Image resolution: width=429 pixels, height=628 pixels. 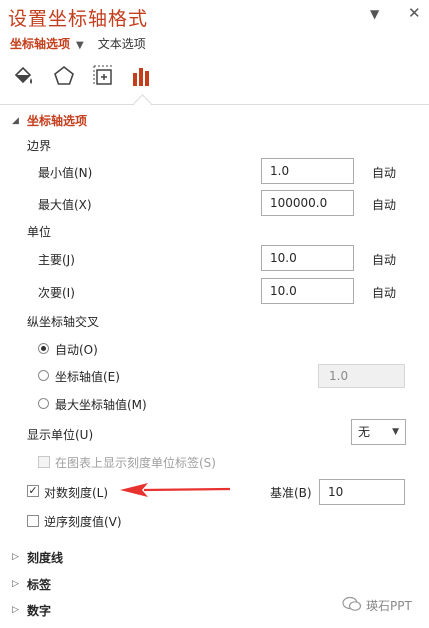 What do you see at coordinates (44, 462) in the screenshot?
I see `show-units-label-checkbox` at bounding box center [44, 462].